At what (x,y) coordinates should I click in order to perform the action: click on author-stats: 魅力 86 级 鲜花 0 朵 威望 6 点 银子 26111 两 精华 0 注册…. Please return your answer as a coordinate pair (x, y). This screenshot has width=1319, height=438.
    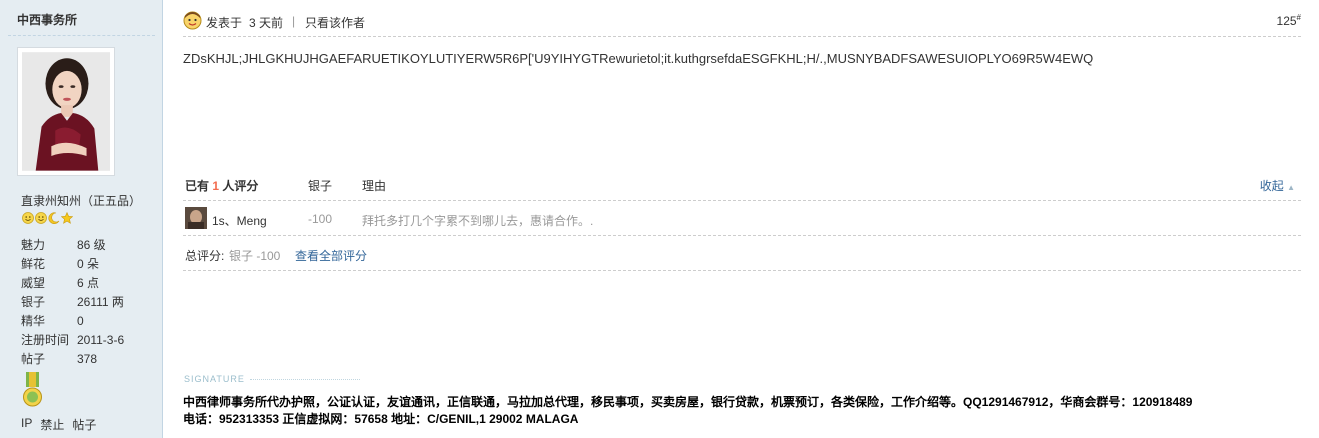
    Looking at the image, I should click on (72, 302).